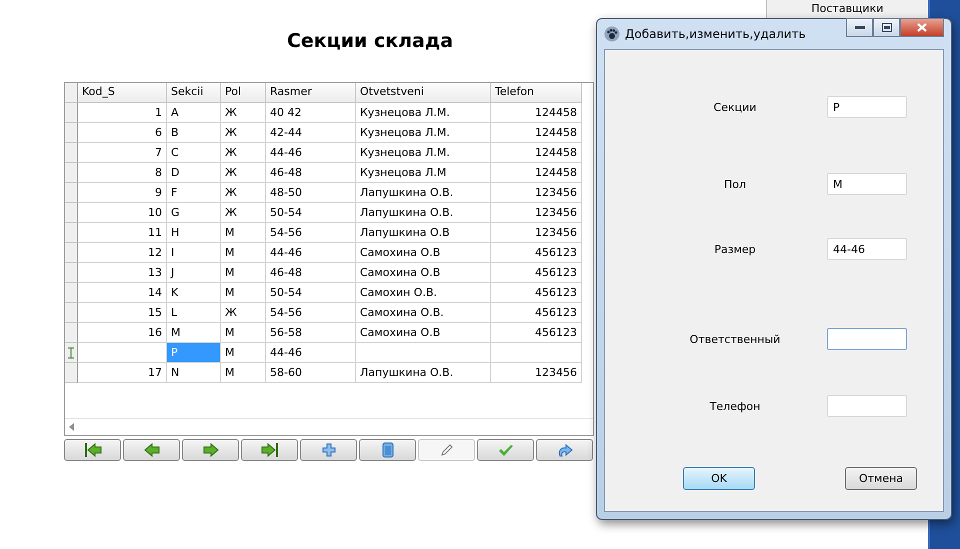 The image size is (960, 549). Describe the element at coordinates (922, 27) in the screenshot. I see `close-button` at that location.